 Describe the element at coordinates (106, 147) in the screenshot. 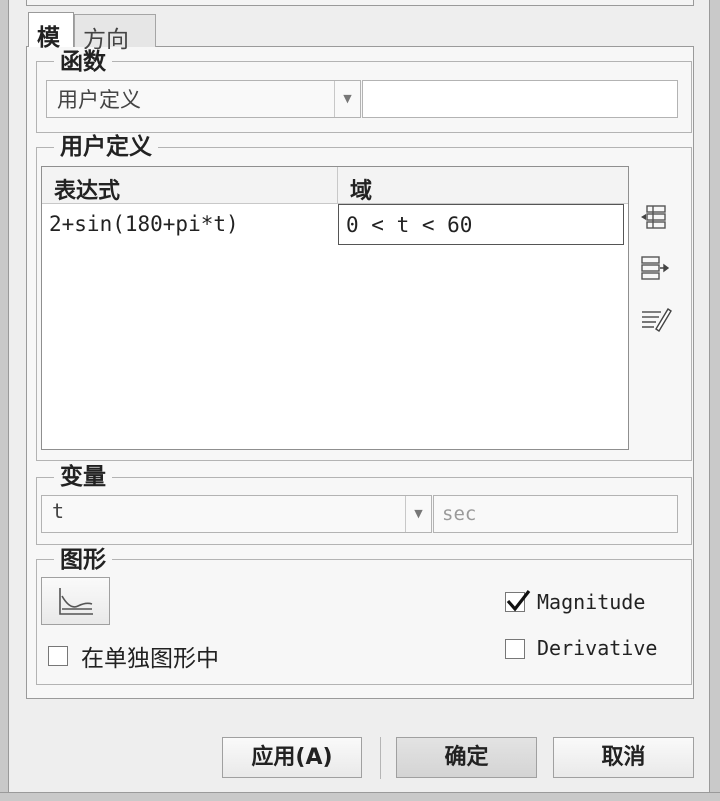

I see `user-defined-group-title: 用户定义` at that location.